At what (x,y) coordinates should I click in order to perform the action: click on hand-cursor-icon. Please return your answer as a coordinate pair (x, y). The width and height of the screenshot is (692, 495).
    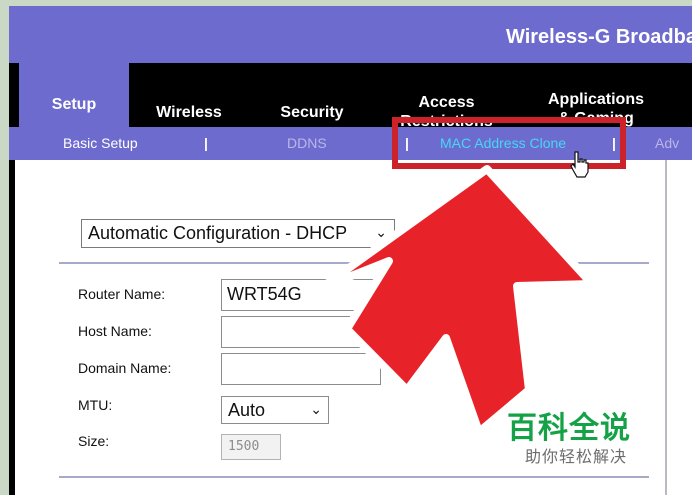
    Looking at the image, I should click on (579, 164).